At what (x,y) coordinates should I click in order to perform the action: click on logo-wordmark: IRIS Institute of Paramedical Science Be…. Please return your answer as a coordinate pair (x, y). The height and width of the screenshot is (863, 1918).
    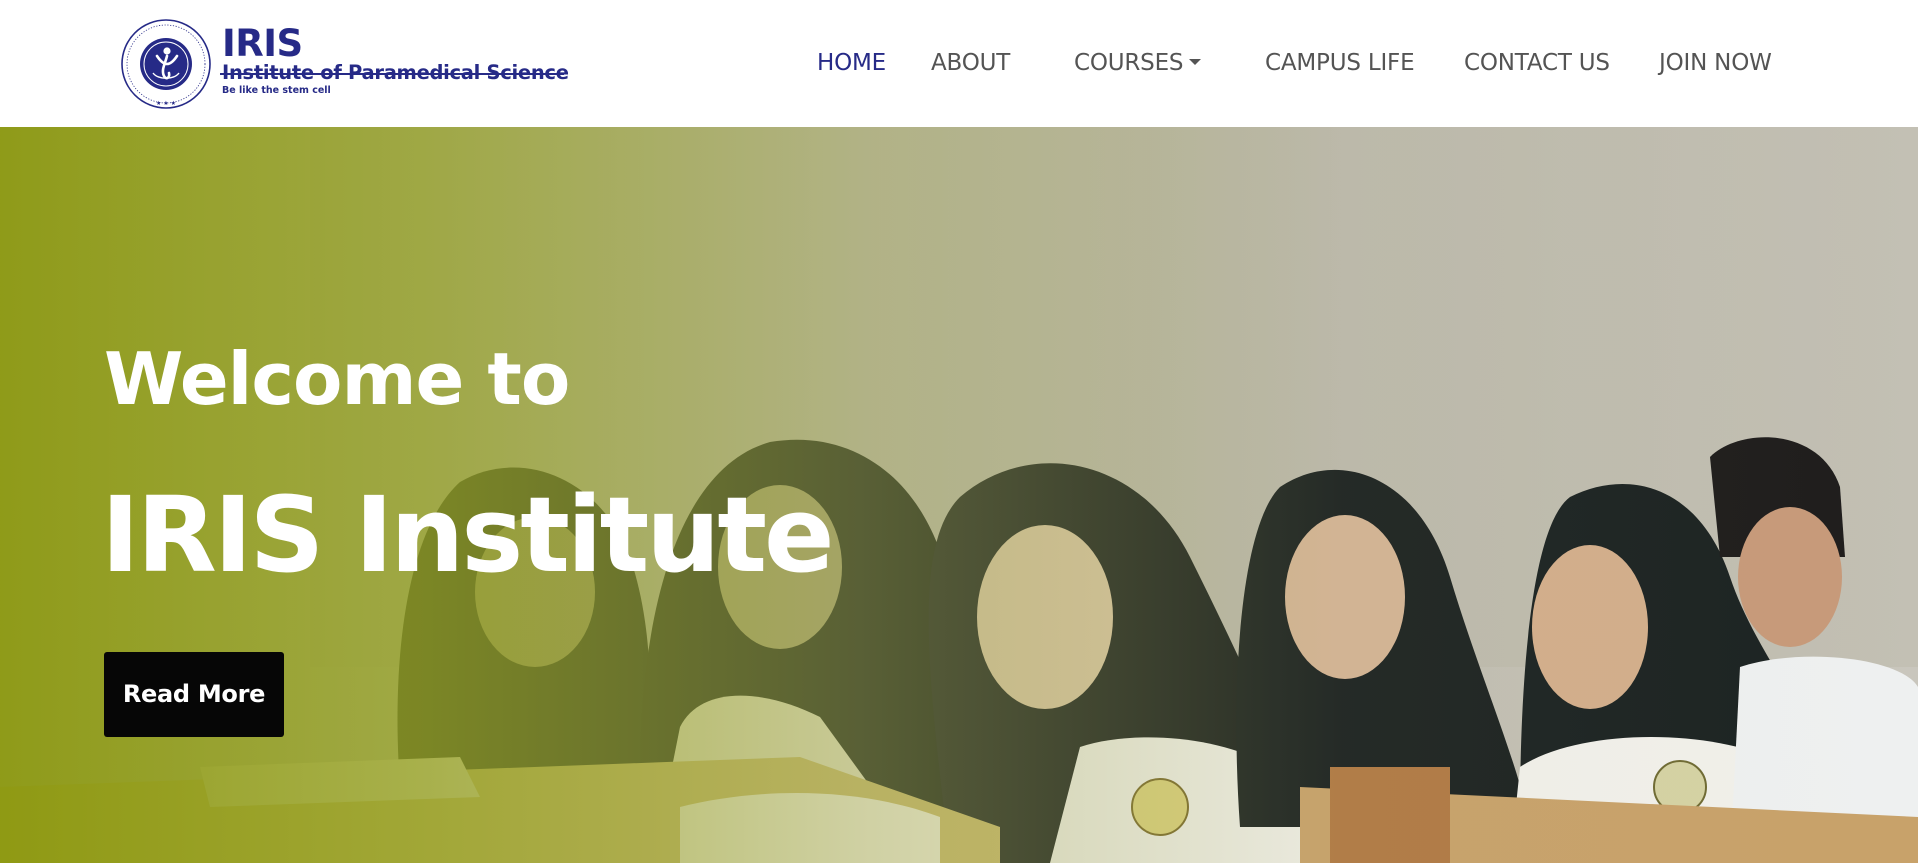
    Looking at the image, I should click on (395, 59).